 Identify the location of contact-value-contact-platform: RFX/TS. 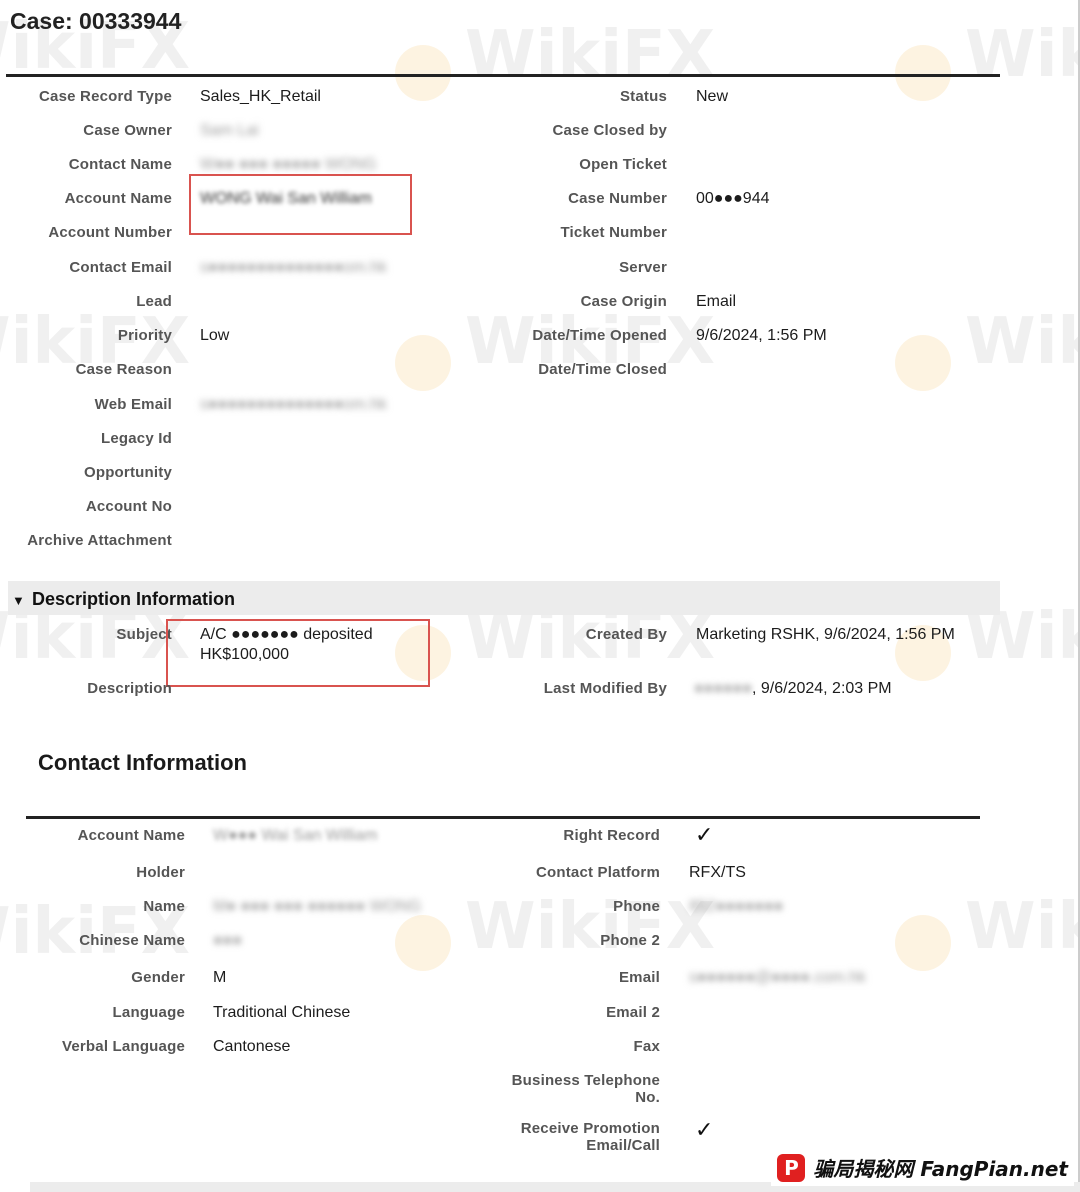
(717, 872).